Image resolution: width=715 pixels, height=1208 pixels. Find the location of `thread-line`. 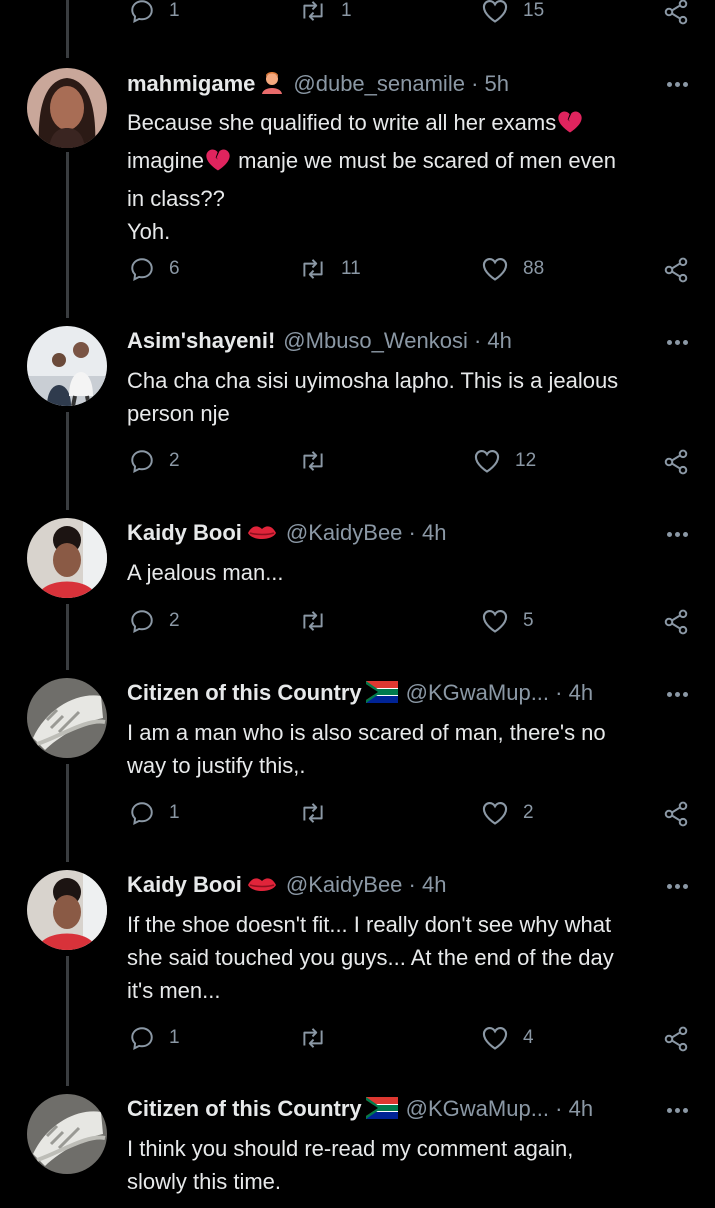

thread-line is located at coordinates (67, 29).